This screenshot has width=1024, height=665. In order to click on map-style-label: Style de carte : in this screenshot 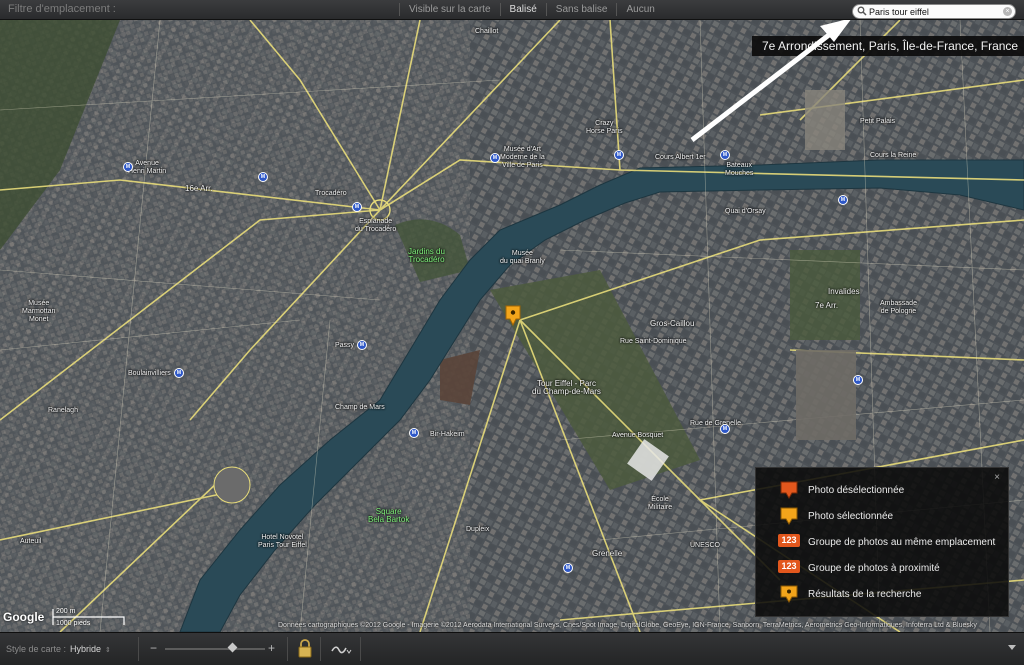, I will do `click(36, 649)`.